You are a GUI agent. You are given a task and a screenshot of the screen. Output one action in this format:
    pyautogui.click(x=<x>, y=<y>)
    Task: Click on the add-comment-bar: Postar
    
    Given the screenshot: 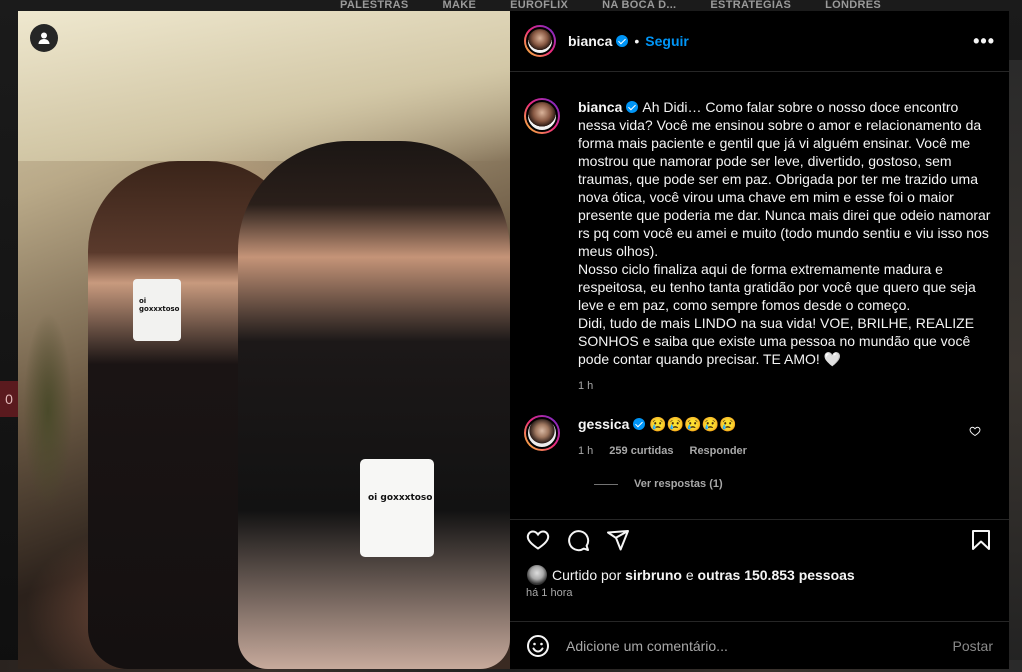 What is the action you would take?
    pyautogui.click(x=759, y=645)
    